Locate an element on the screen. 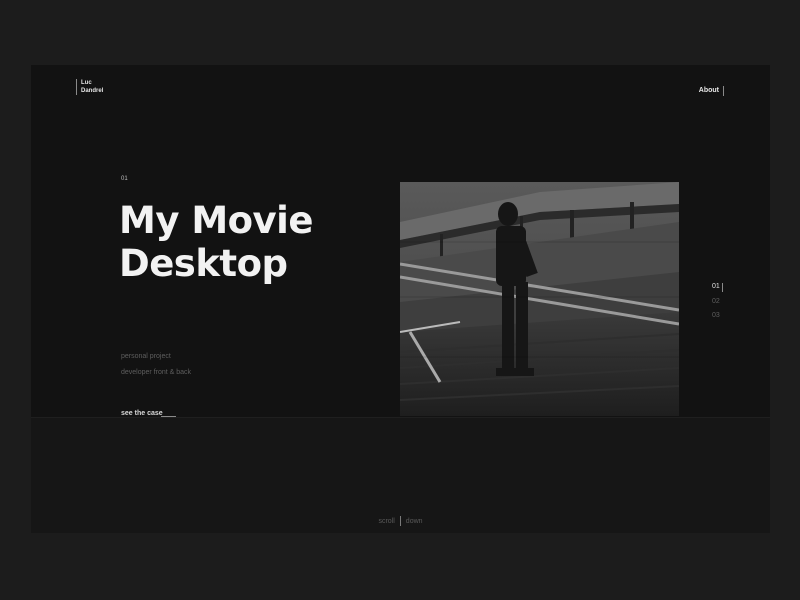 This screenshot has height=600, width=800. see-the-case-link: see the case is located at coordinates (142, 413).